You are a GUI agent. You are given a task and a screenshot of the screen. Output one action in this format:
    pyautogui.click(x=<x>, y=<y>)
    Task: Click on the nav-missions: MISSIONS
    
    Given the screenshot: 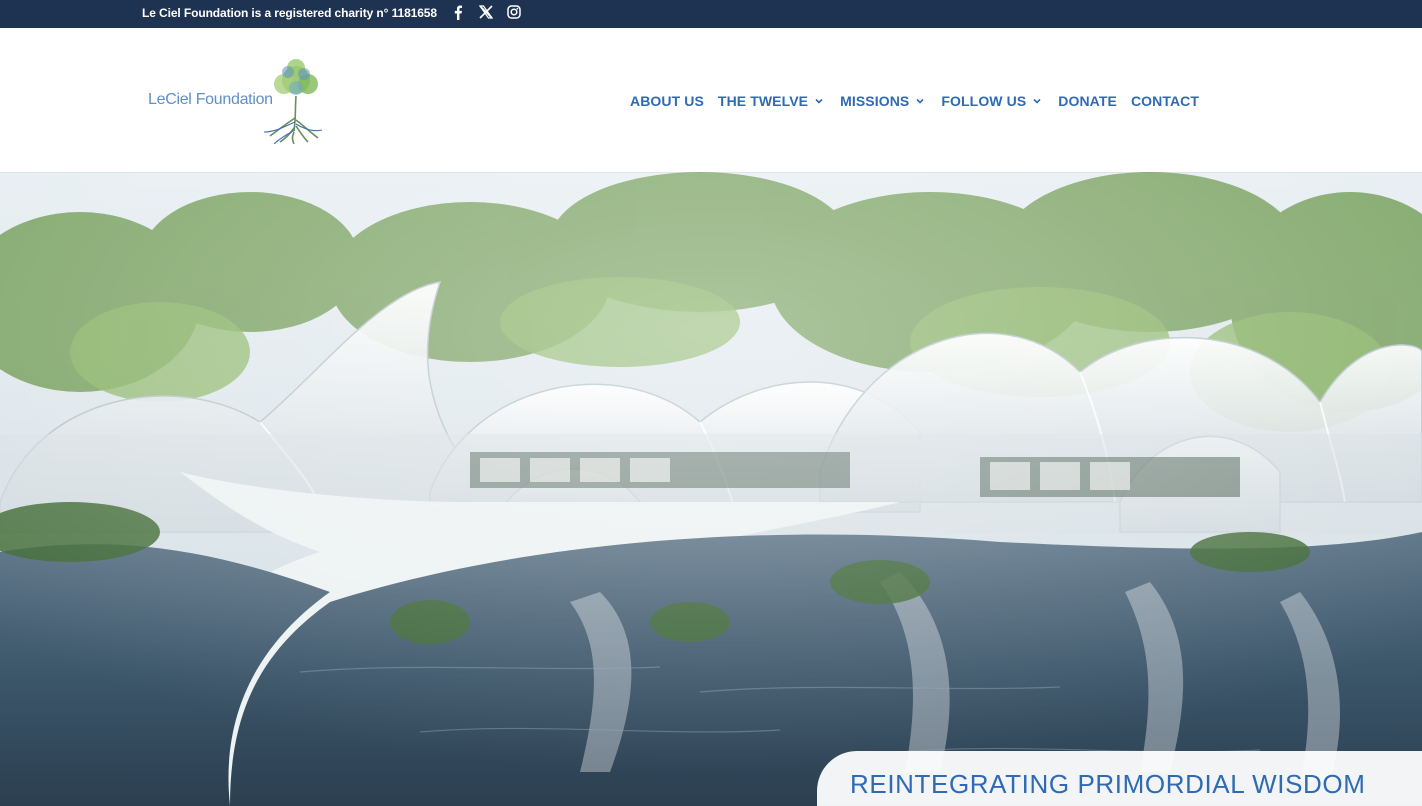 What is the action you would take?
    pyautogui.click(x=882, y=101)
    